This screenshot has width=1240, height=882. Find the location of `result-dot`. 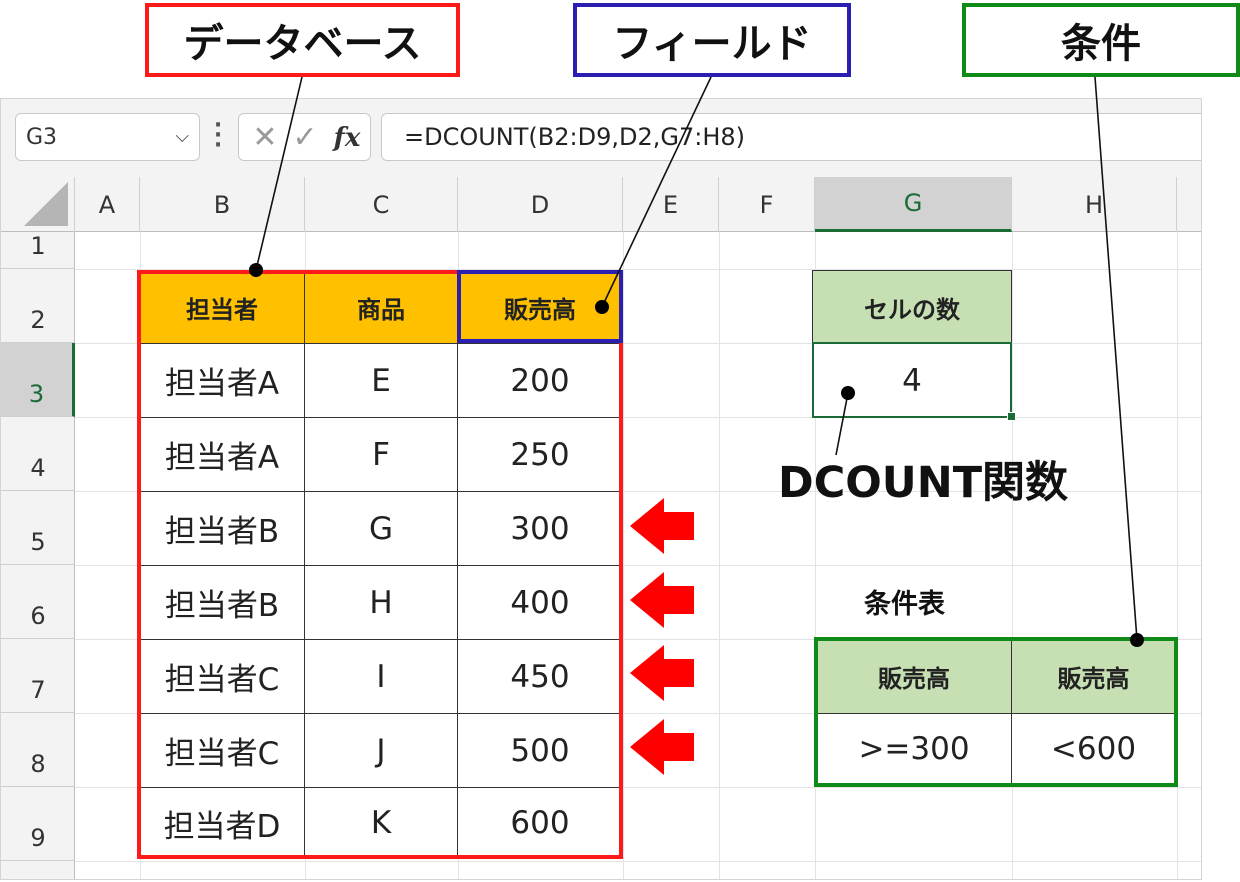

result-dot is located at coordinates (848, 393).